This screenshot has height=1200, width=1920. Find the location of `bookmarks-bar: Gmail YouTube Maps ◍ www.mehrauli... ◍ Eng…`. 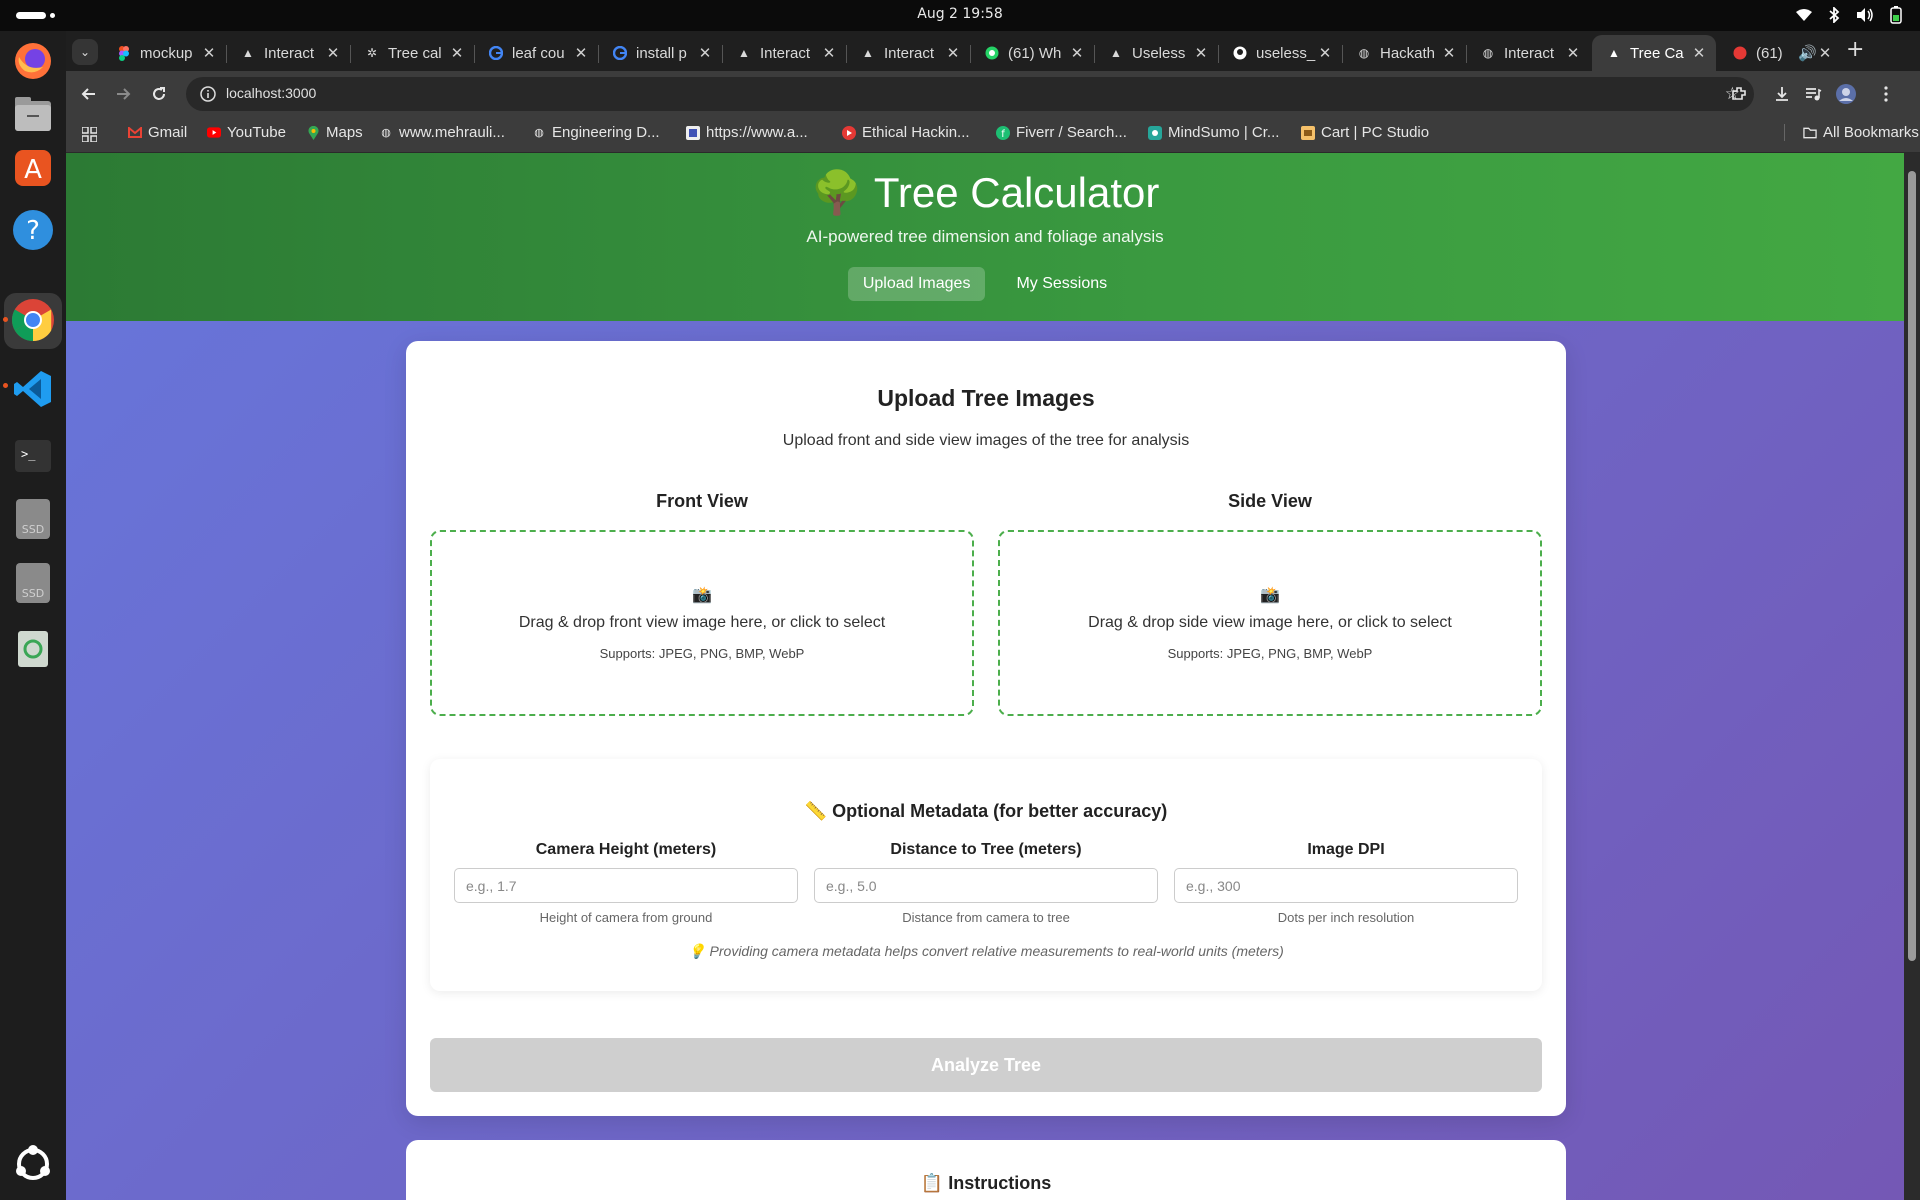

bookmarks-bar: Gmail YouTube Maps ◍ www.mehrauli... ◍ Eng… is located at coordinates (993, 135).